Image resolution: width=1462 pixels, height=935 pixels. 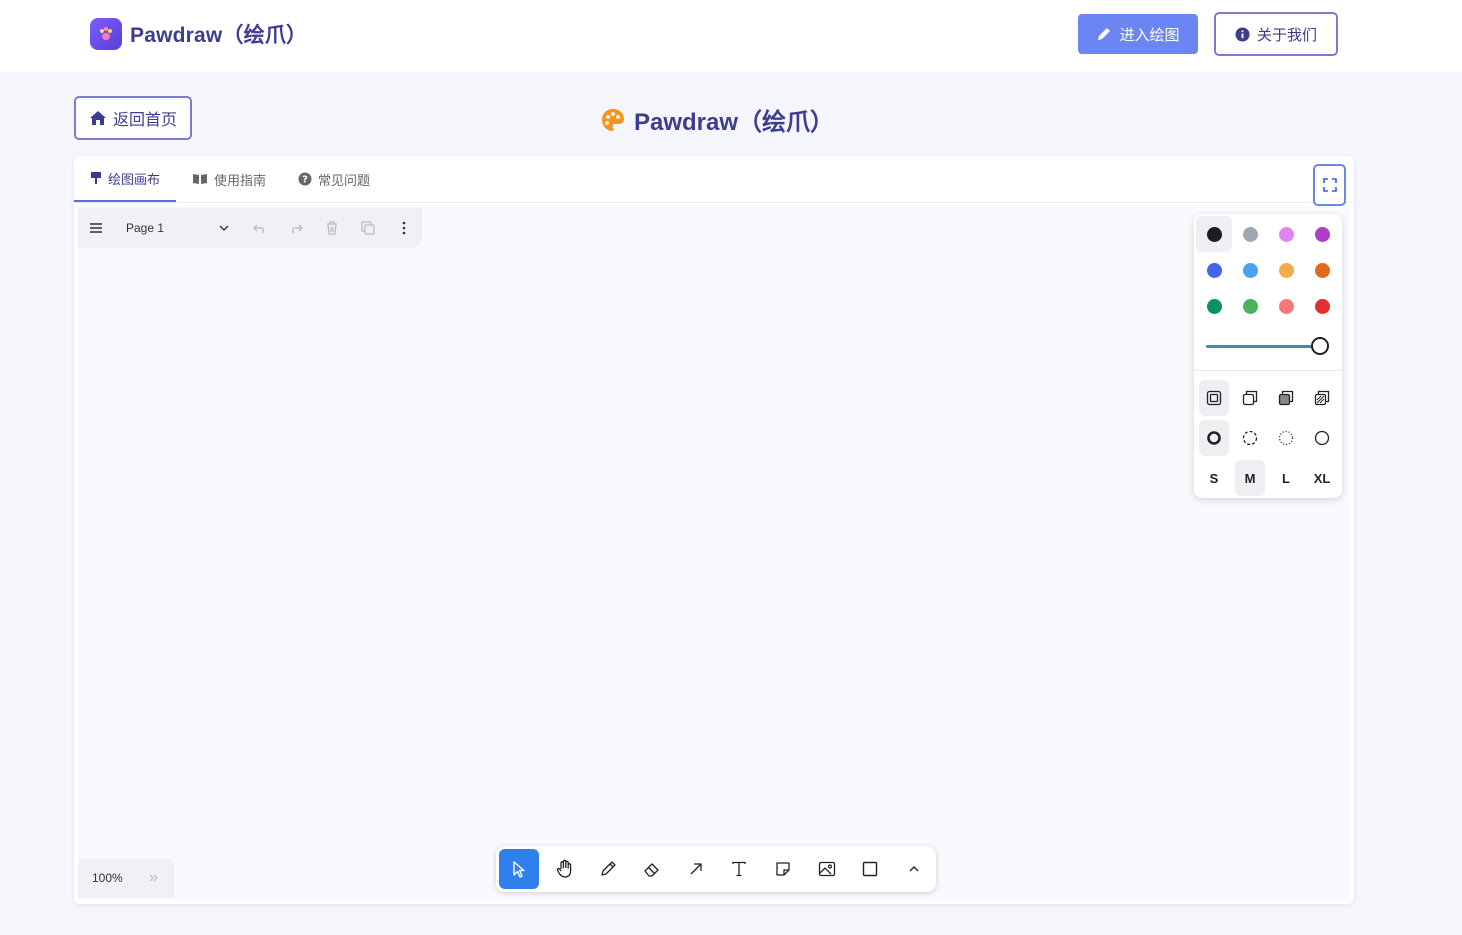 What do you see at coordinates (652, 869) in the screenshot?
I see `eraser-tool-button` at bounding box center [652, 869].